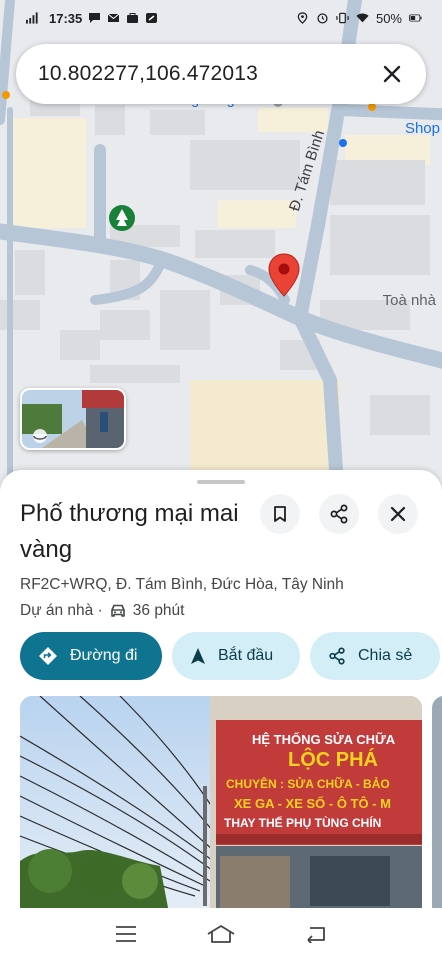  I want to click on chat-icon, so click(95, 18).